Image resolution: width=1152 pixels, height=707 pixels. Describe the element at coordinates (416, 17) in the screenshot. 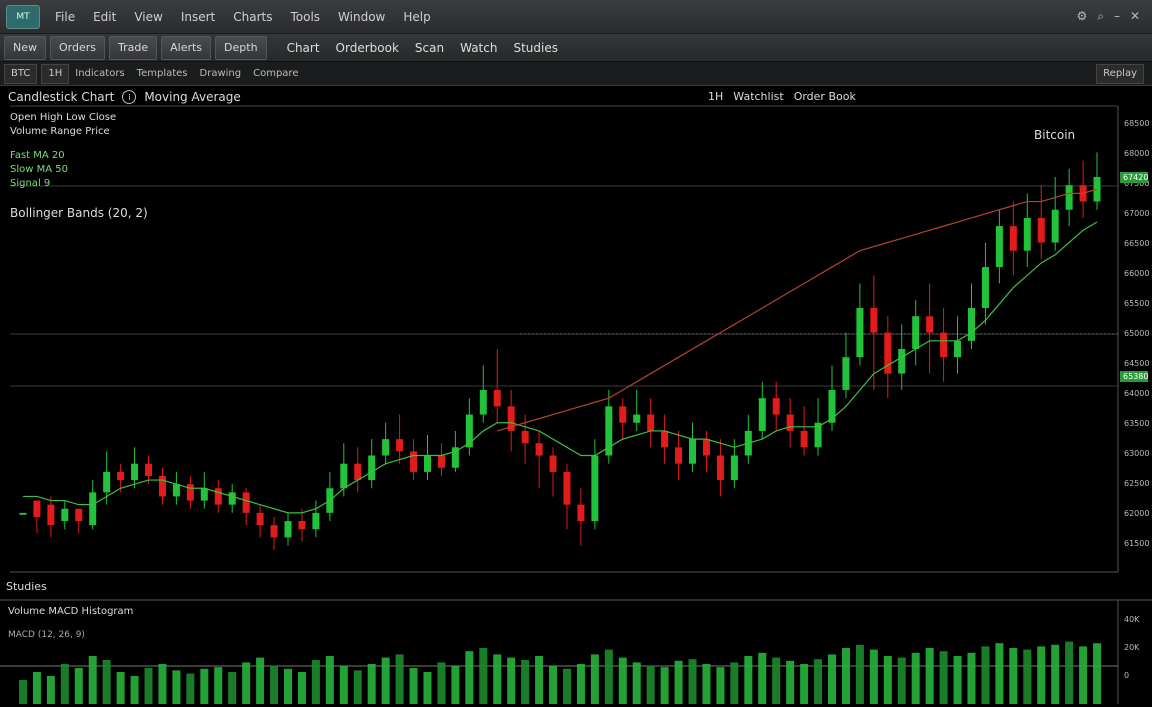

I see `menu-item-help: Help` at that location.